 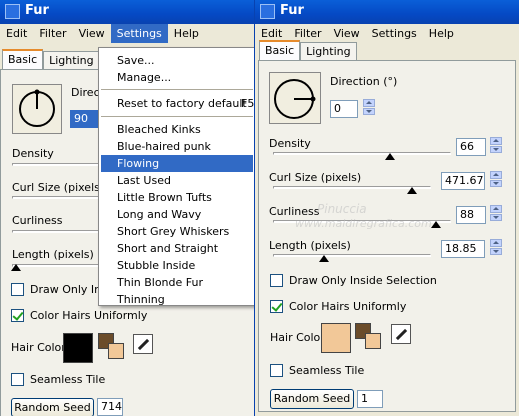 What do you see at coordinates (394, 33) in the screenshot?
I see `front-menu-settings: Settings` at bounding box center [394, 33].